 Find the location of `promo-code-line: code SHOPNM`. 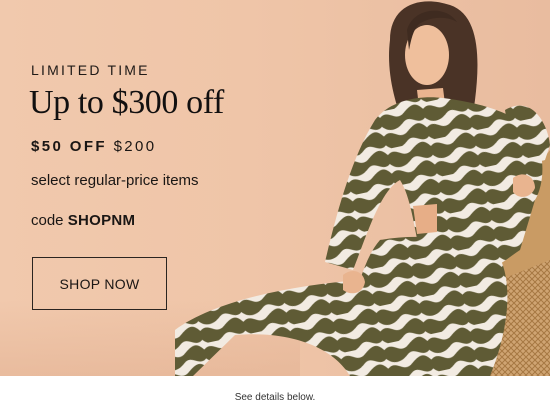

promo-code-line: code SHOPNM is located at coordinates (83, 220).